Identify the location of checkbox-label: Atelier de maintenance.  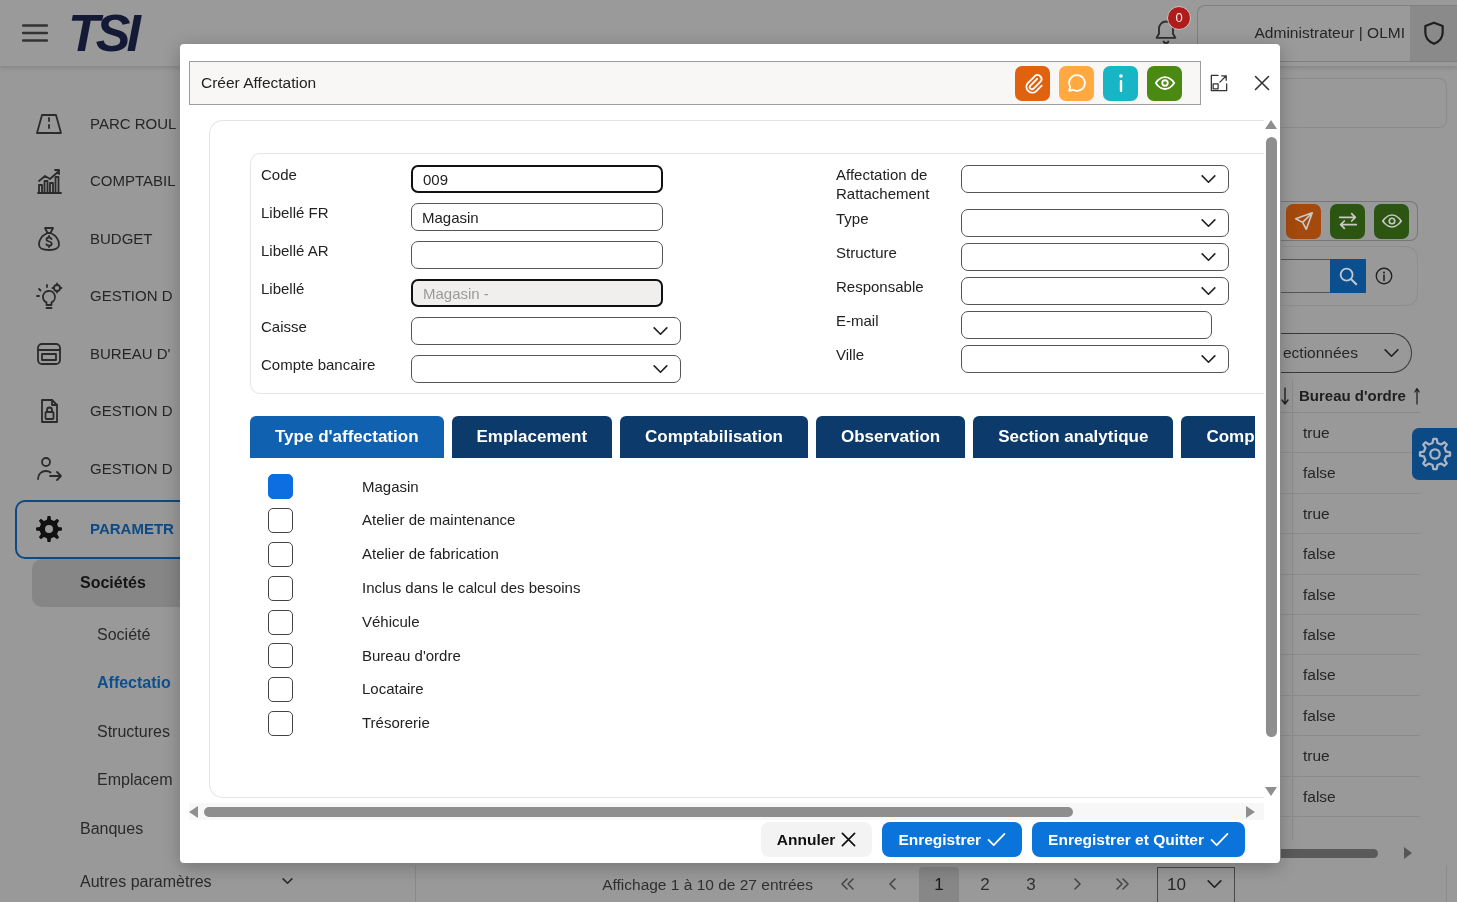
(439, 520).